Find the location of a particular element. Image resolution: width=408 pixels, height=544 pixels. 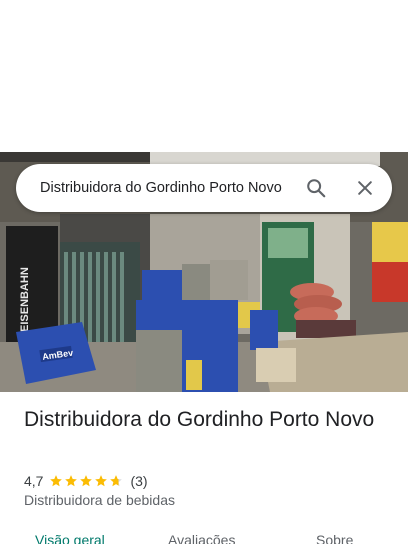

tab-reviews: Avaliações is located at coordinates (201, 538).